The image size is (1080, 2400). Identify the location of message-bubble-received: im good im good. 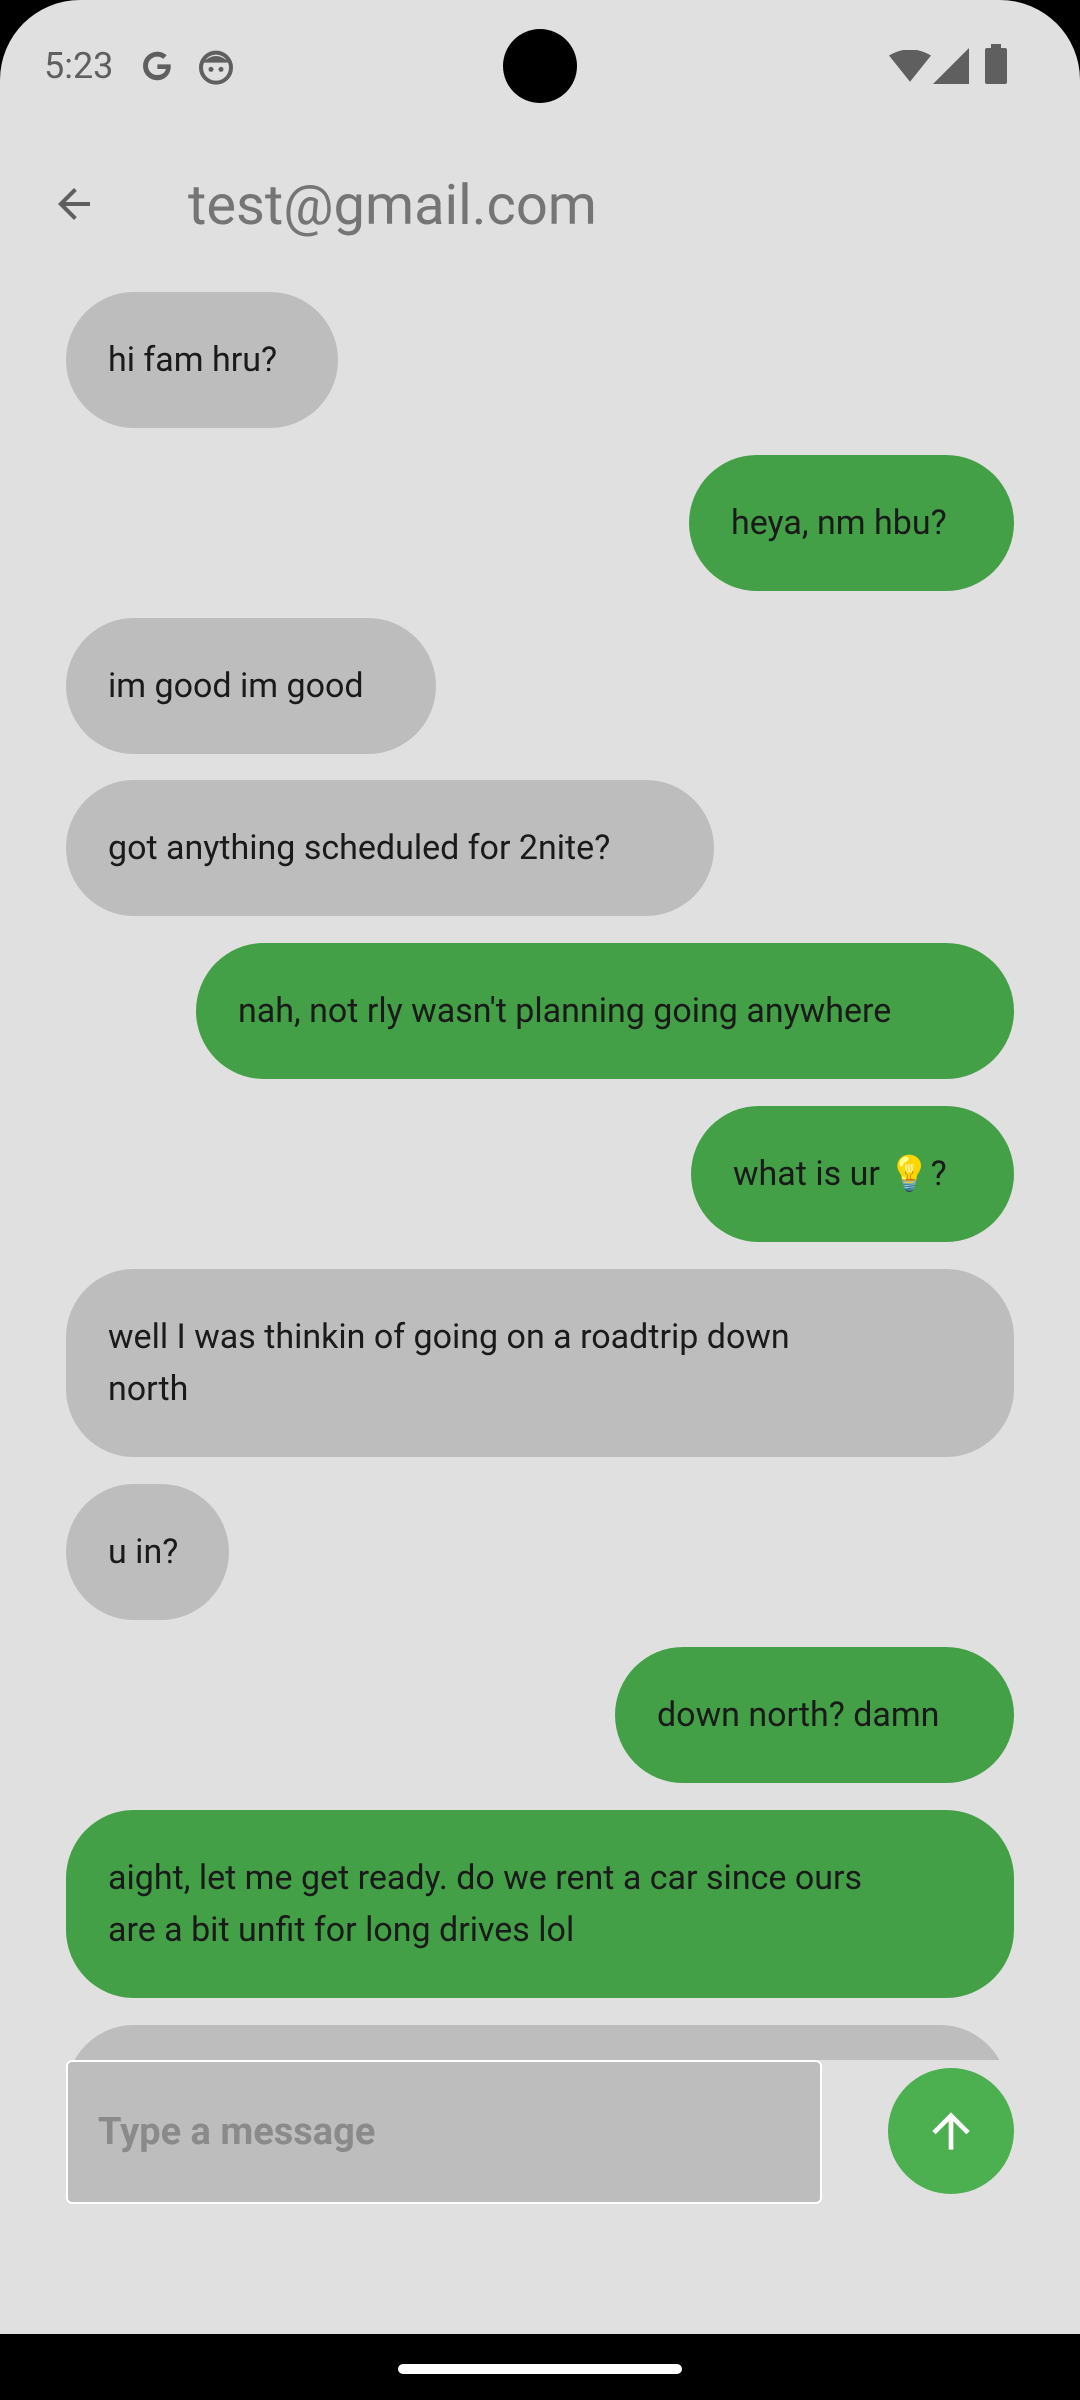
(251, 686).